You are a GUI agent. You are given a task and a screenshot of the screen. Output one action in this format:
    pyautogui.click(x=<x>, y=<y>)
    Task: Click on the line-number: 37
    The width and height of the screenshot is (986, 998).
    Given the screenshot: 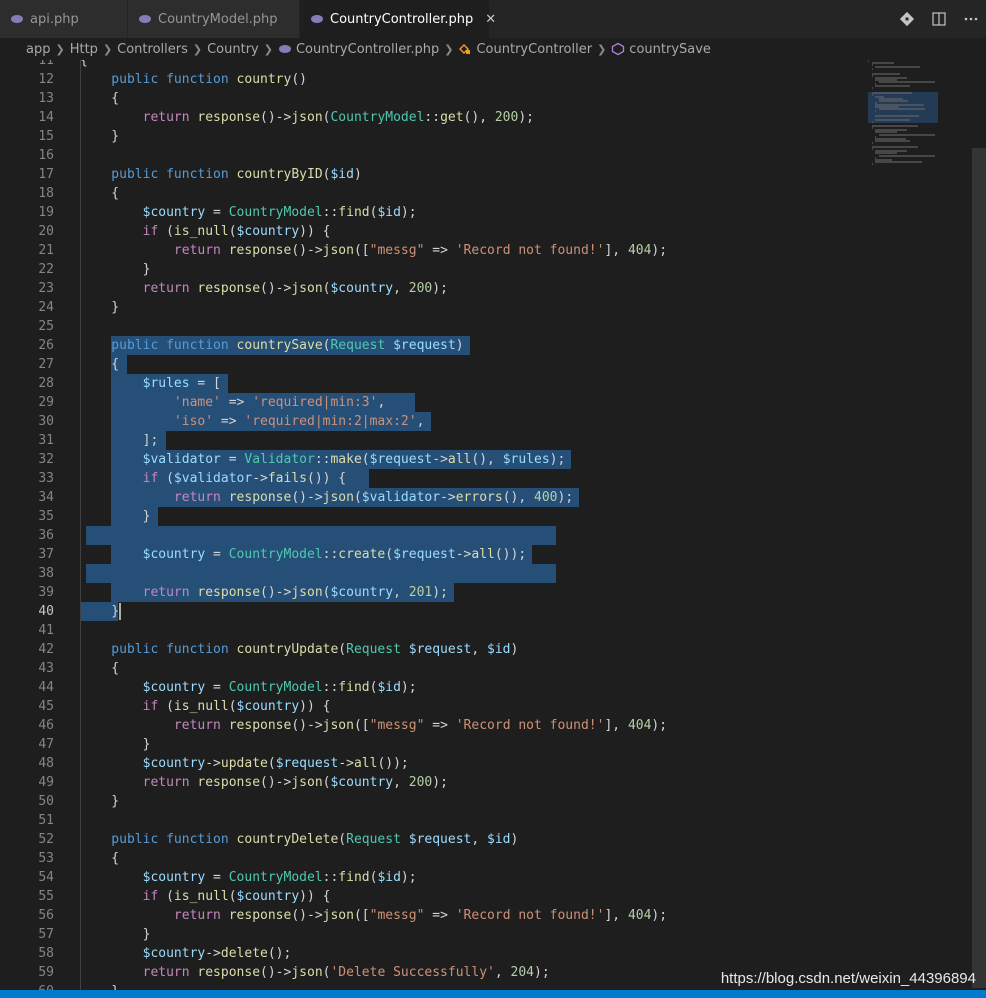 What is the action you would take?
    pyautogui.click(x=46, y=554)
    